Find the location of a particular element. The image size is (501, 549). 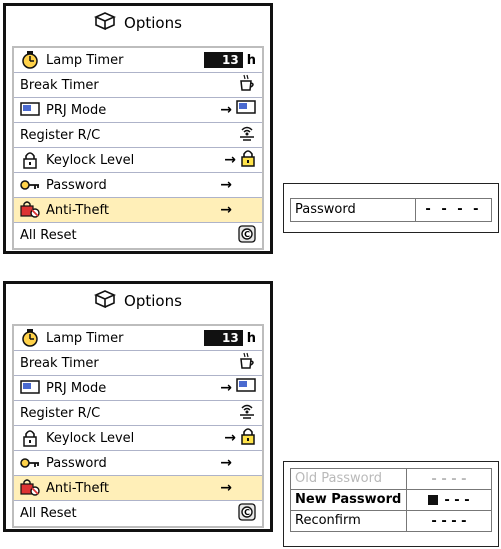

new-password-value: - - - is located at coordinates (457, 500).